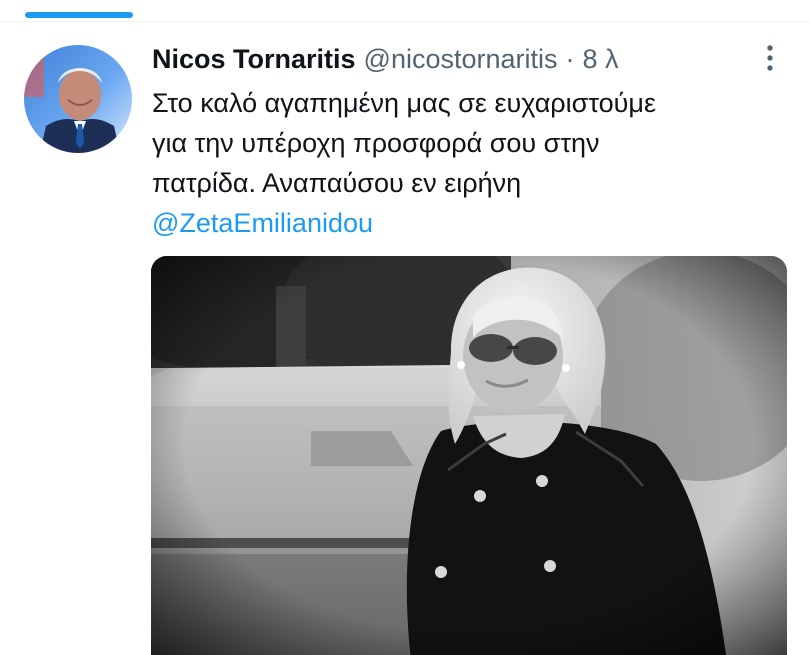 The height and width of the screenshot is (655, 809). I want to click on more-vertical-icon, so click(770, 58).